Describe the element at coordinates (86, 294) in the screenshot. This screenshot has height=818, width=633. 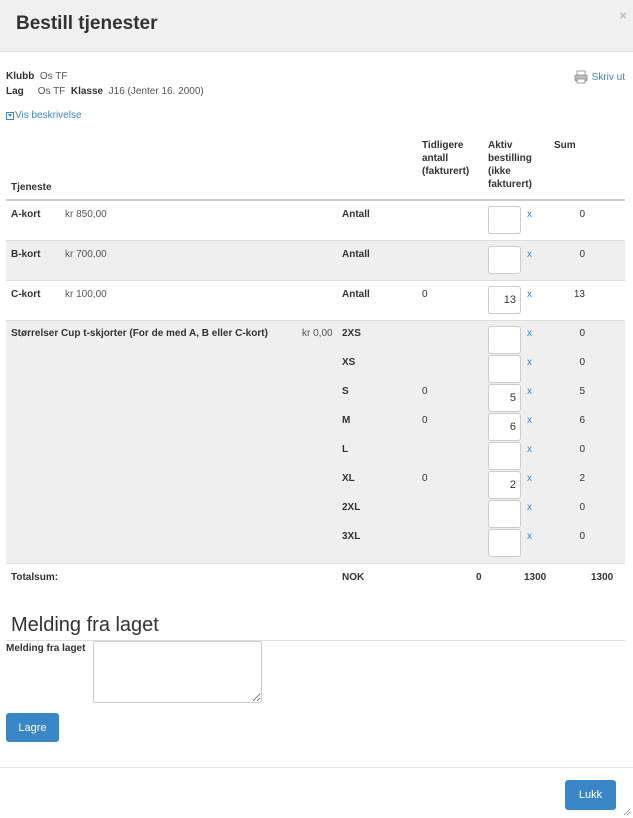
I see `service-price: kr 100,00` at that location.